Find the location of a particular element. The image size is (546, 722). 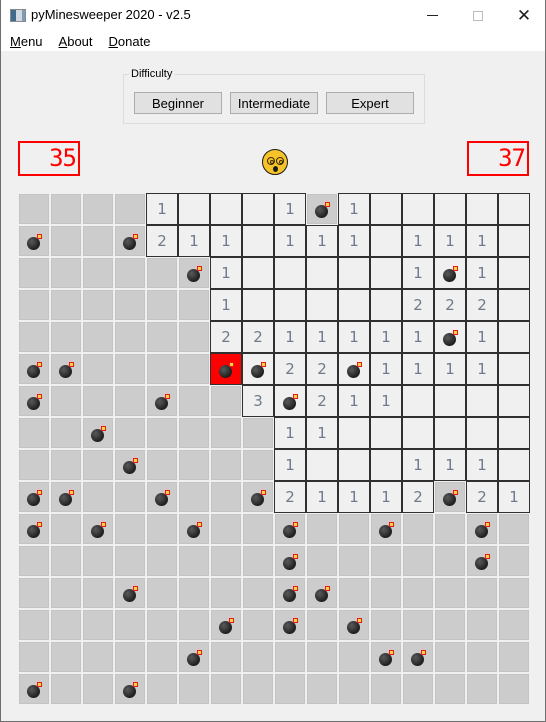

menu-item-donate: Donate is located at coordinates (130, 41).